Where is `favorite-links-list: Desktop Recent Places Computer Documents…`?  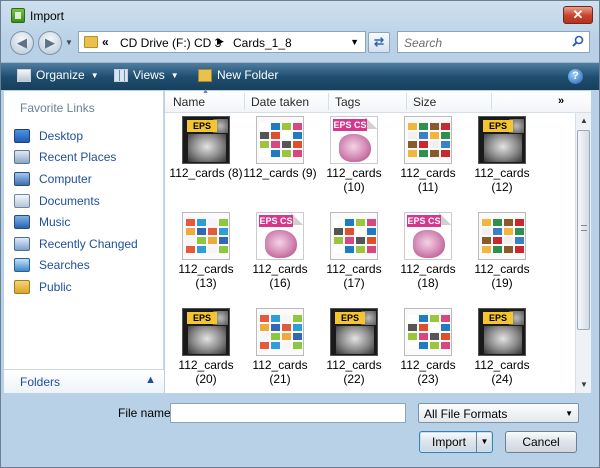 favorite-links-list: Desktop Recent Places Computer Documents… is located at coordinates (88, 211).